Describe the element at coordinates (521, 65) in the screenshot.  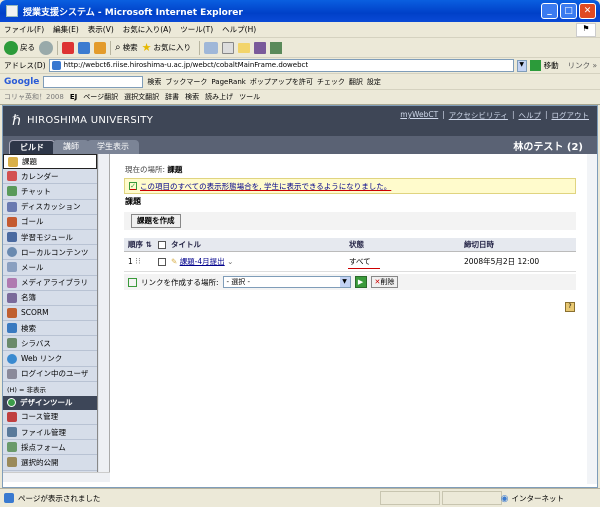
I see `address-dropdown-icon: ▼` at that location.